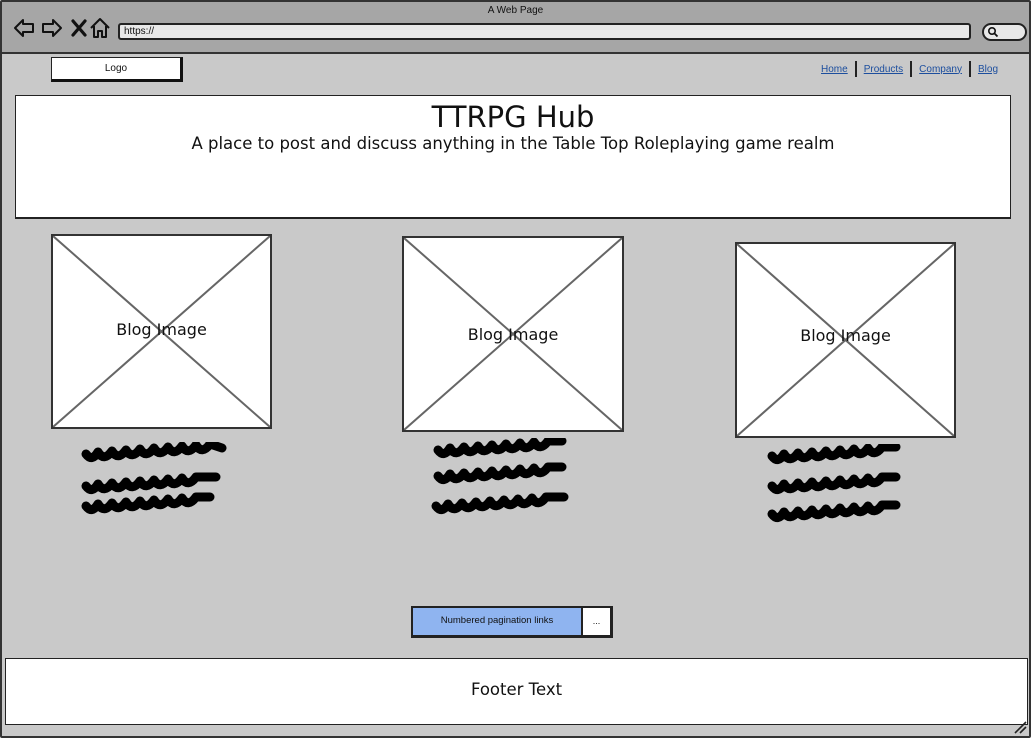 This screenshot has height=738, width=1031. I want to click on nav-link-home: Home, so click(834, 69).